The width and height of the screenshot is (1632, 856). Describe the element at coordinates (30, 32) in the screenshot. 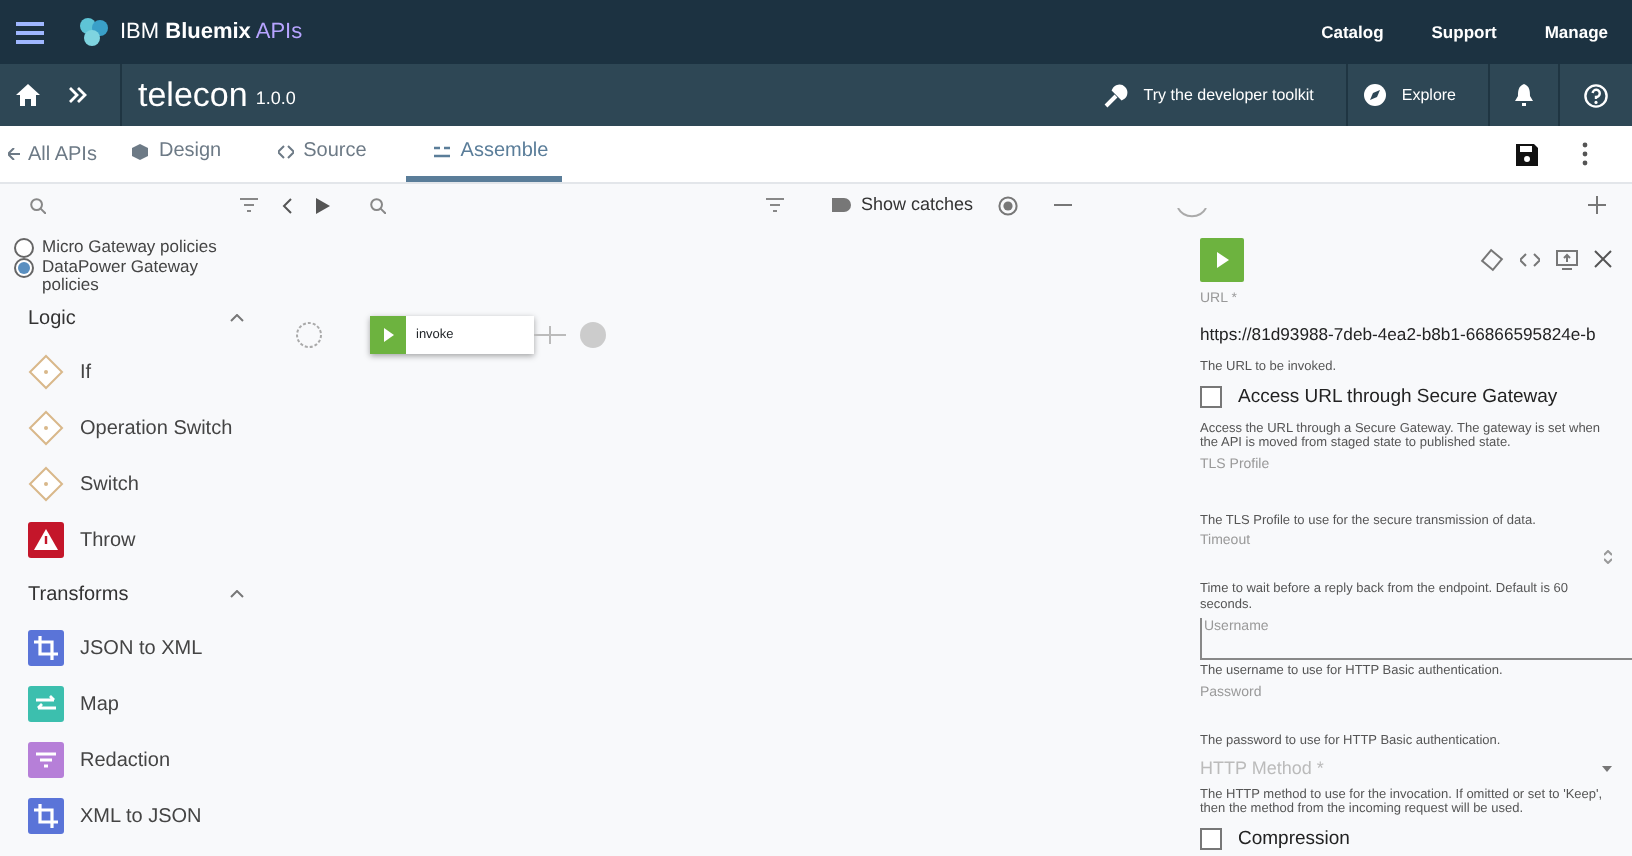

I see `menu-icon` at that location.